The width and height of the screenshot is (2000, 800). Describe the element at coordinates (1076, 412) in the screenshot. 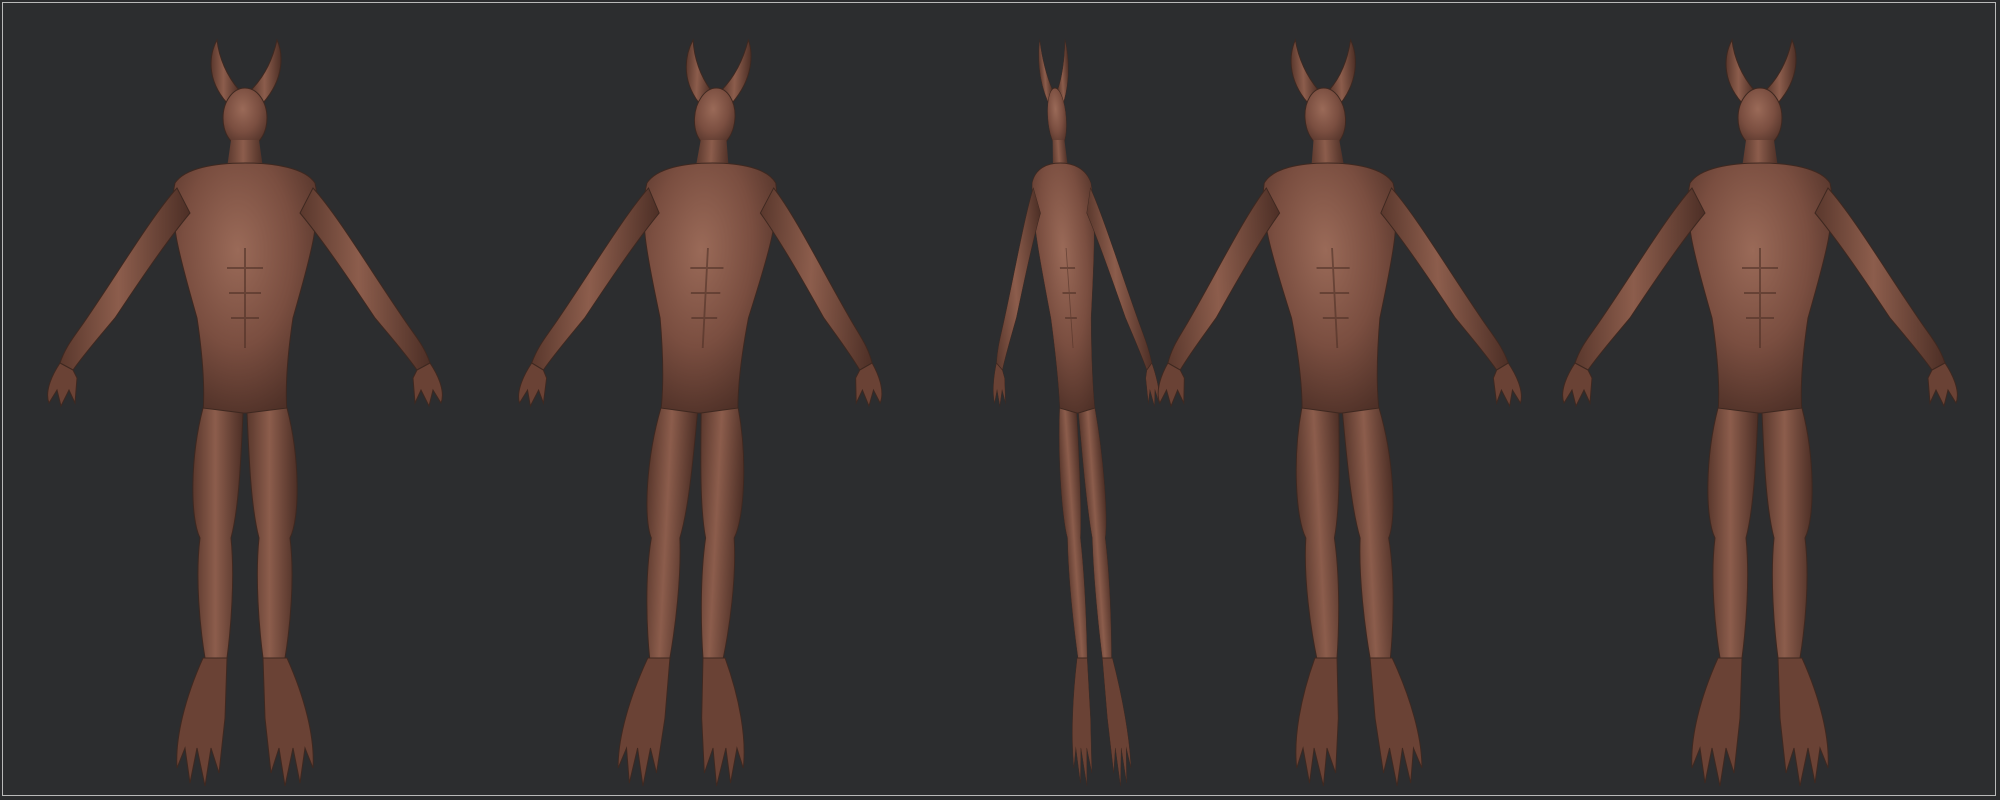

I see `figure-view-side` at that location.